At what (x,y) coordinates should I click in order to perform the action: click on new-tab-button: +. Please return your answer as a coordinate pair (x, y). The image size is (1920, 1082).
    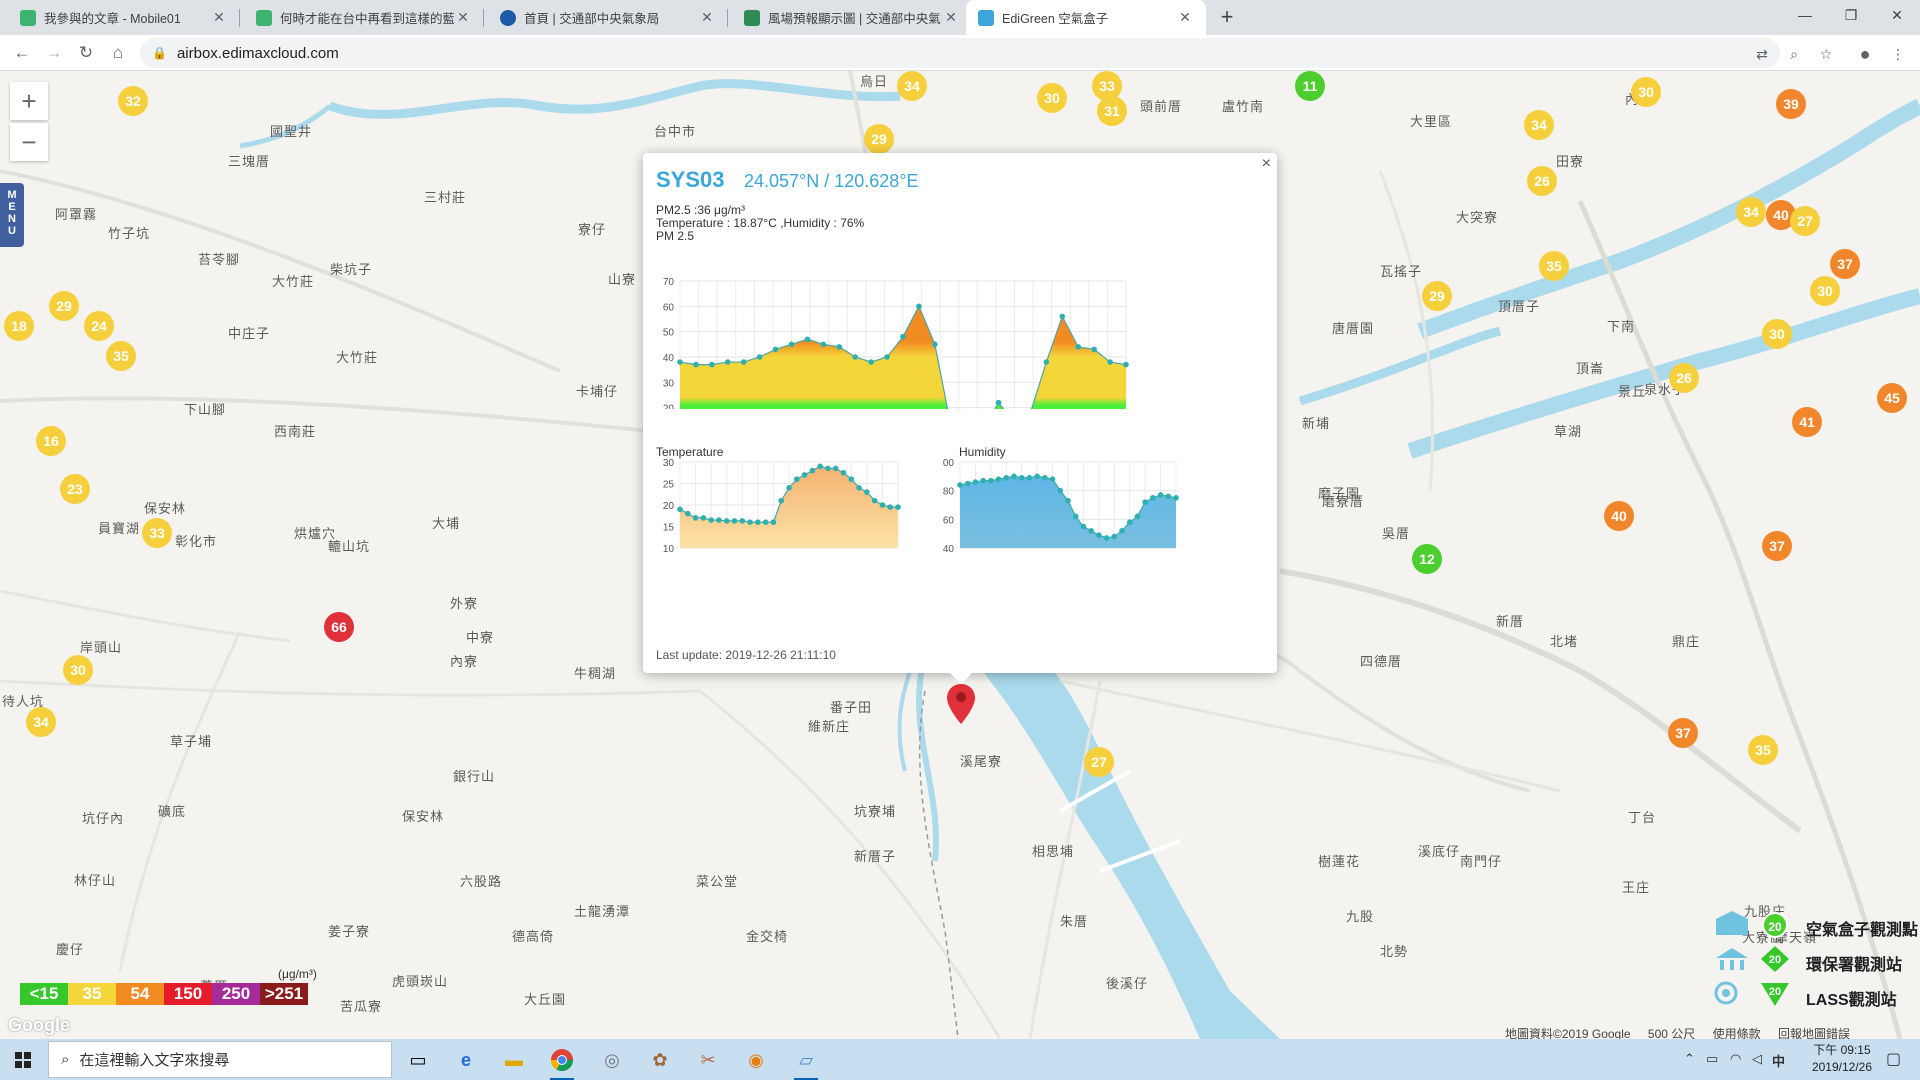
    Looking at the image, I should click on (1227, 17).